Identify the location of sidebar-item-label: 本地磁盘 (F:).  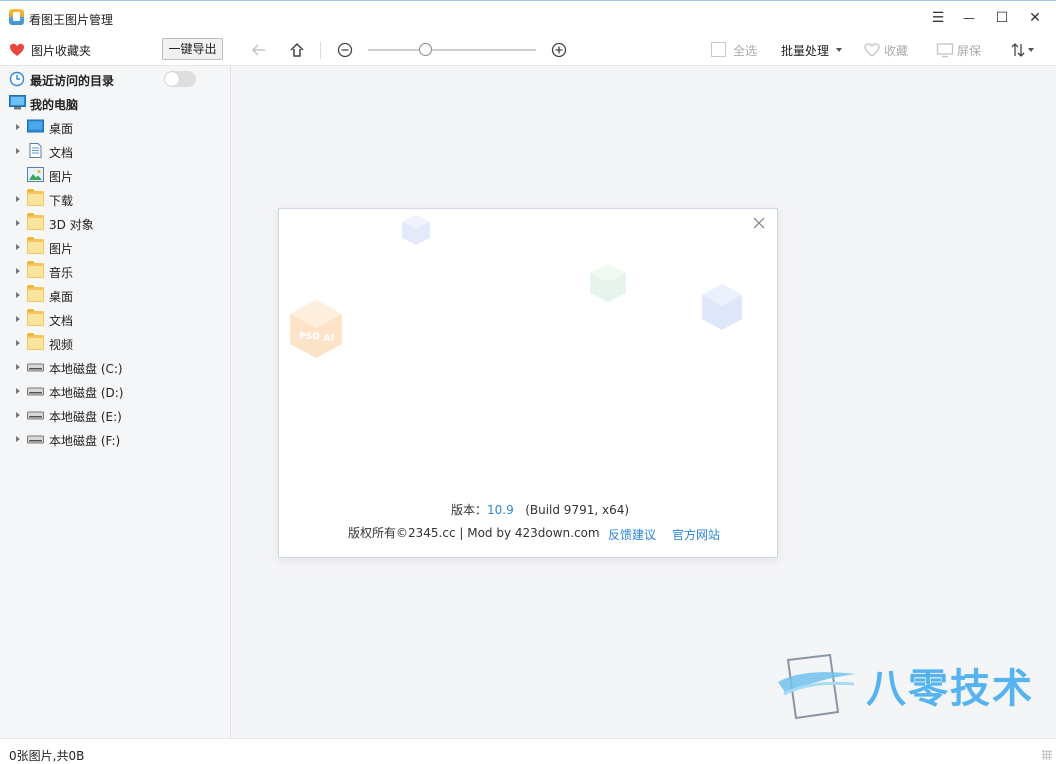
(85, 441).